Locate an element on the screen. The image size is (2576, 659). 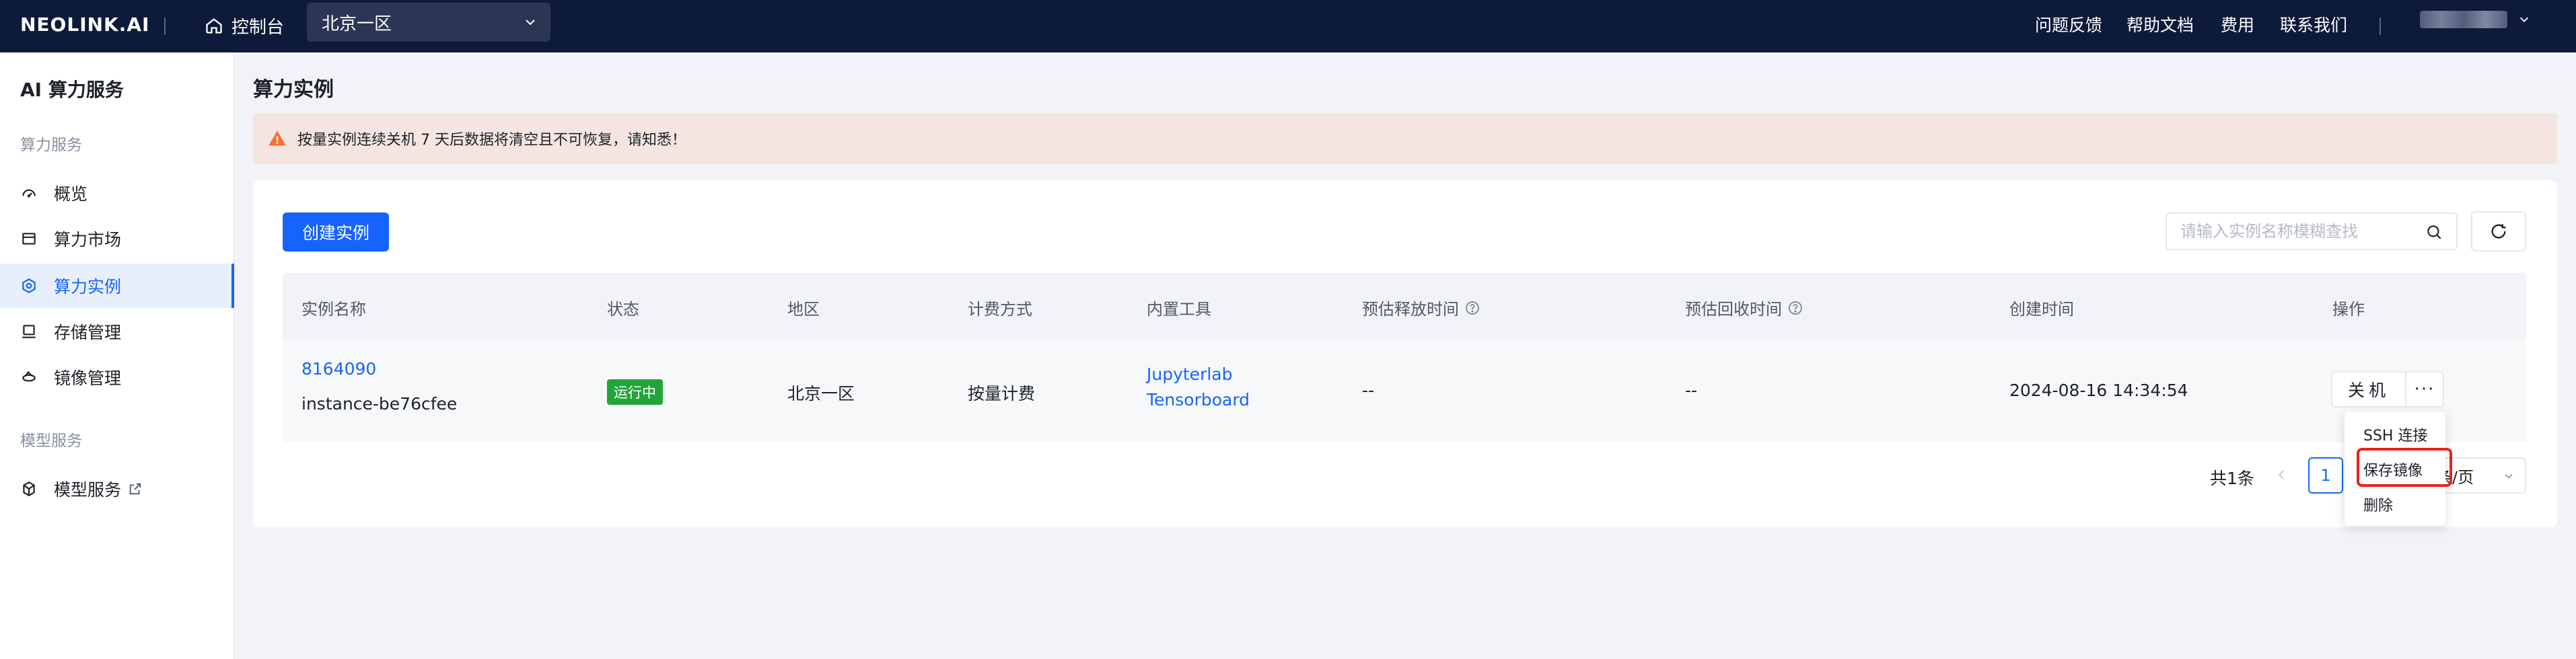
user-menu is located at coordinates (2476, 19).